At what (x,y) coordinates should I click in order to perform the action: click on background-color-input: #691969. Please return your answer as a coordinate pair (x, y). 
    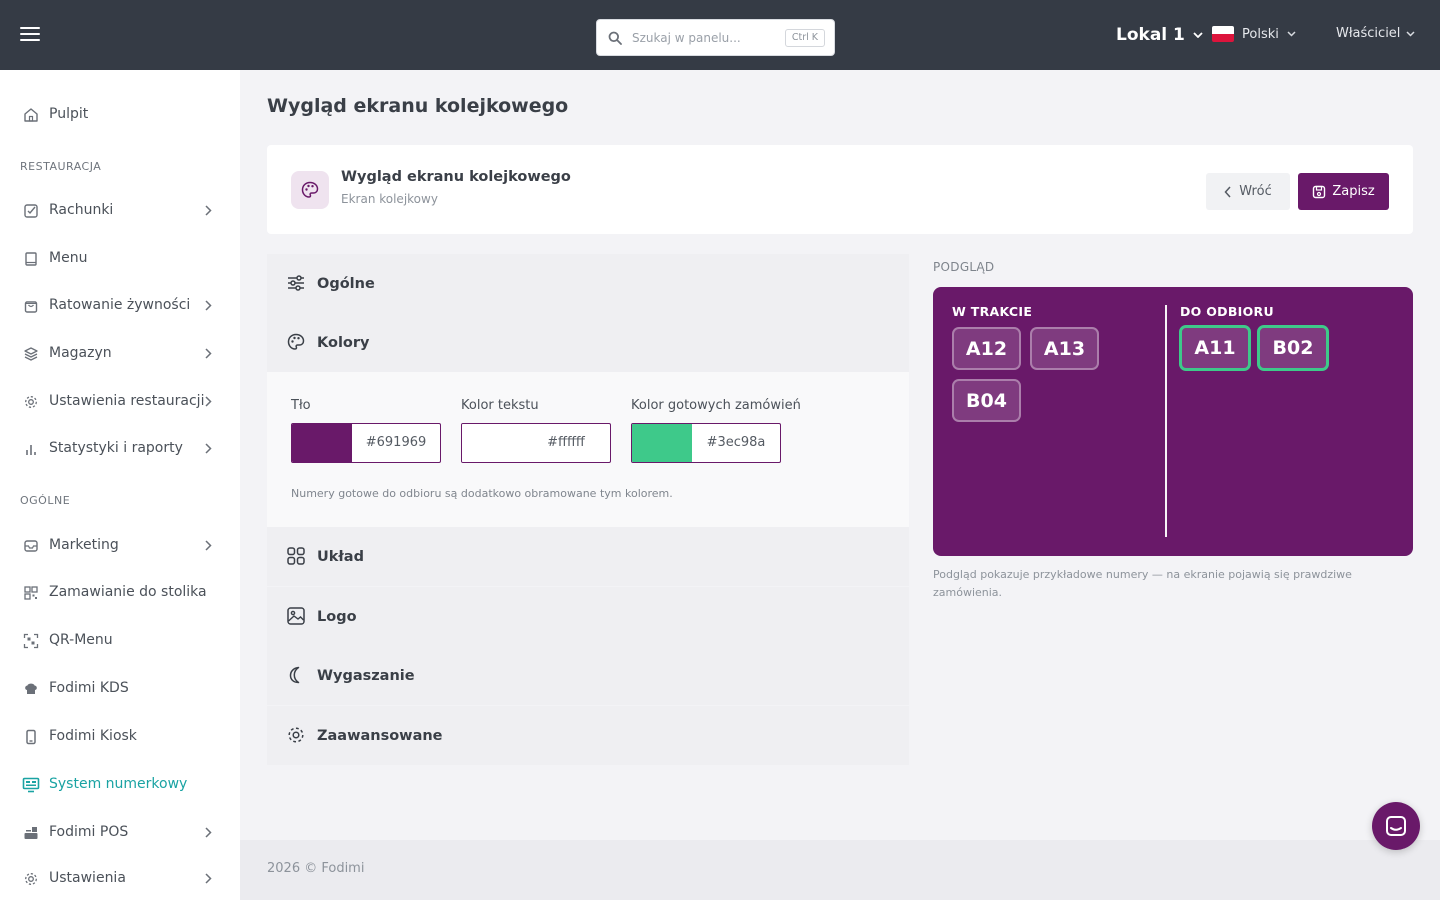
    Looking at the image, I should click on (366, 443).